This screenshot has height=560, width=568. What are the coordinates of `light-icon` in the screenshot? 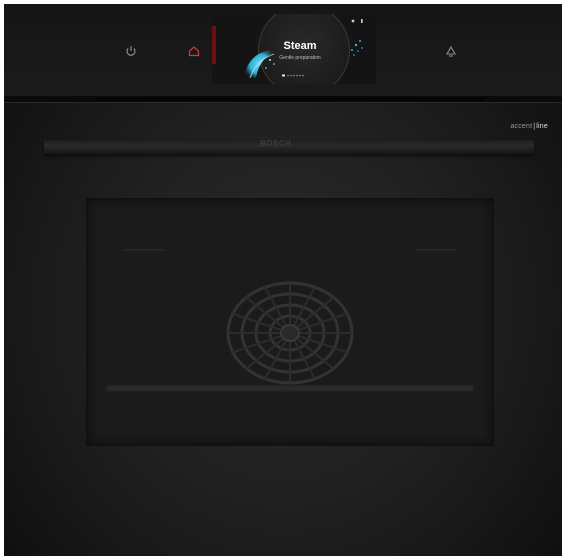 It's located at (451, 51).